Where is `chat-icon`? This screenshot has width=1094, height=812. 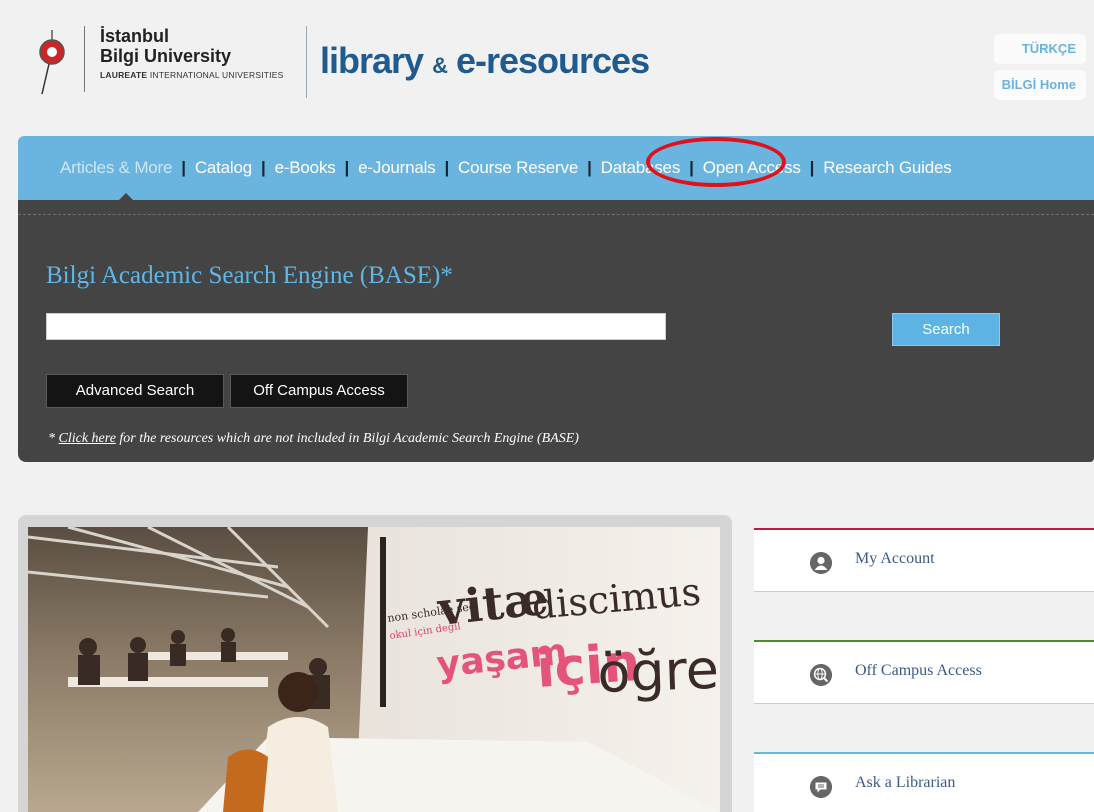
chat-icon is located at coordinates (821, 787).